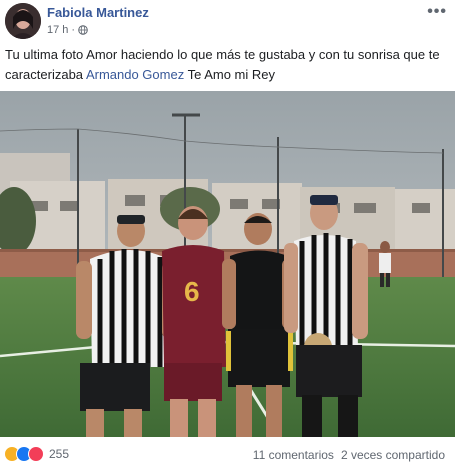  I want to click on post-stats: 11 comentarios 2 veces compartido, so click(349, 455).